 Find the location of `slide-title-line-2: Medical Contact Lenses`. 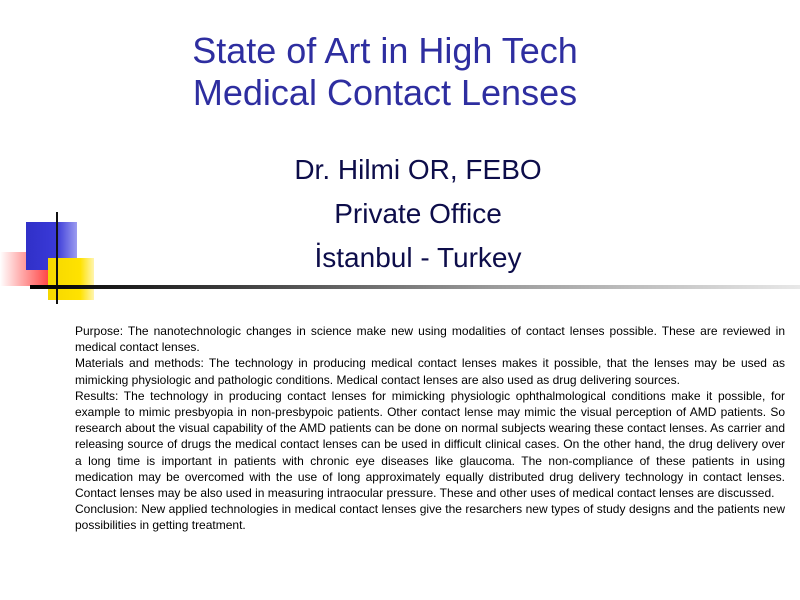

slide-title-line-2: Medical Contact Lenses is located at coordinates (385, 92).